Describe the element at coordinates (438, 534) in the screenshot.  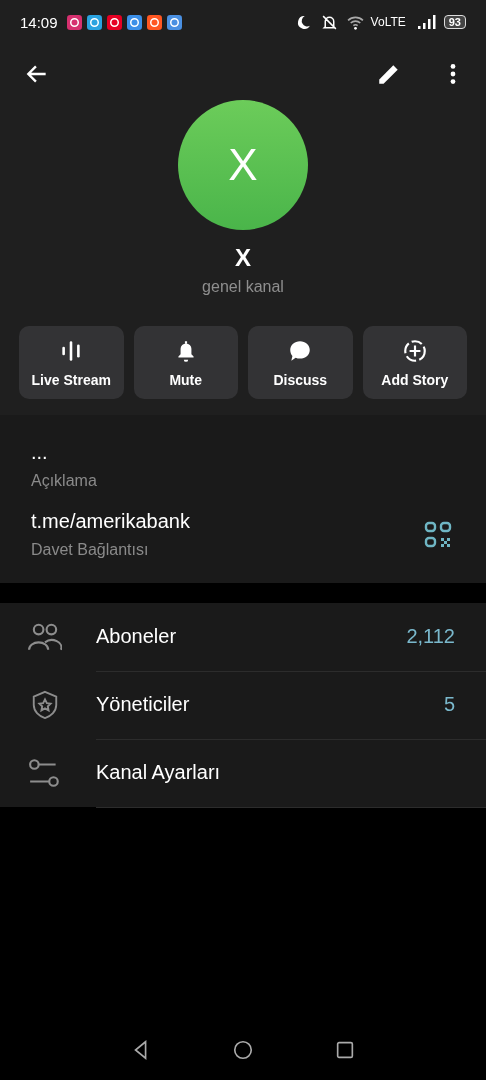
I see `qr-code-icon` at that location.